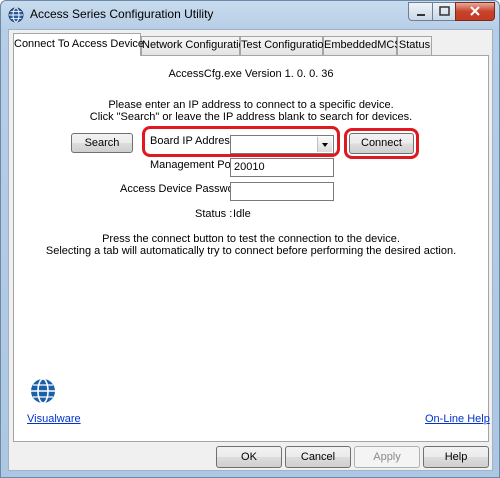  What do you see at coordinates (249, 457) in the screenshot?
I see `ok-button: OK` at bounding box center [249, 457].